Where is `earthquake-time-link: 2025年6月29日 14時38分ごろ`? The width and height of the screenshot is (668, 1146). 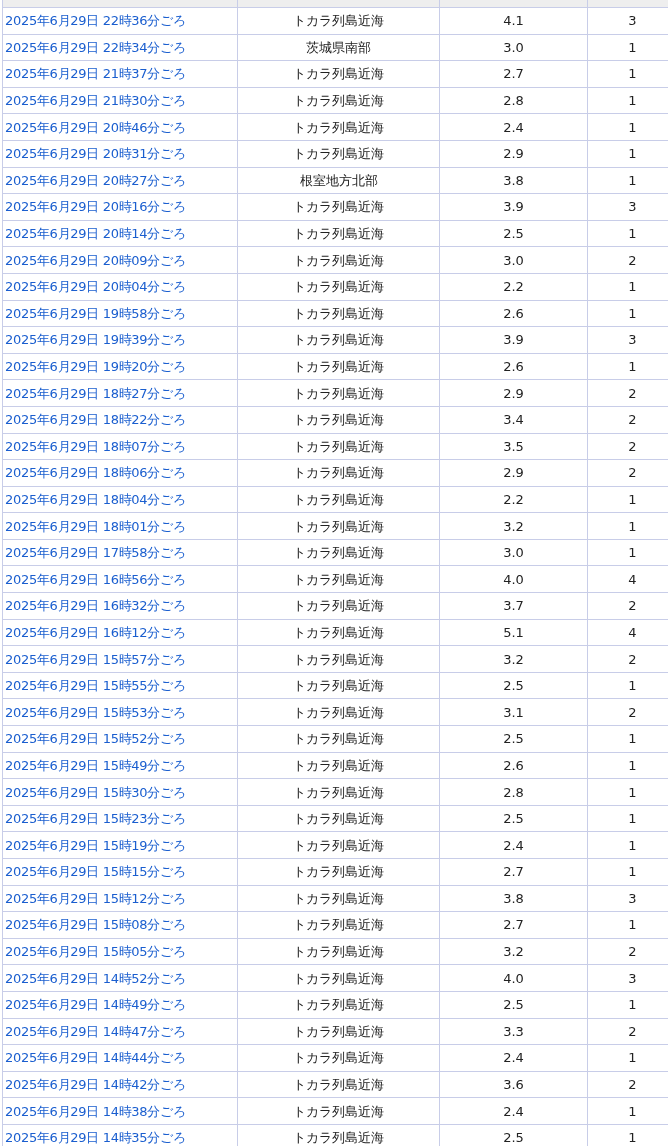 earthquake-time-link: 2025年6月29日 14時38分ごろ is located at coordinates (95, 1111).